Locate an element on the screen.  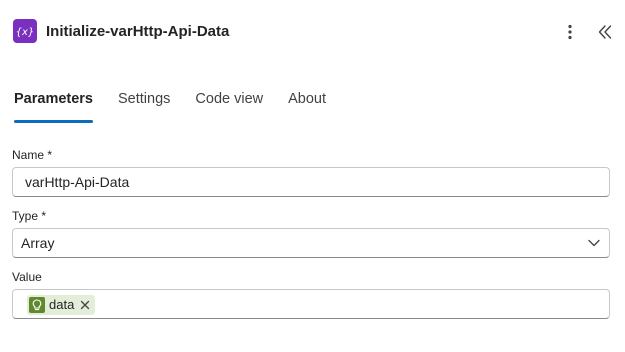
type-label-text: Type is located at coordinates (25, 216).